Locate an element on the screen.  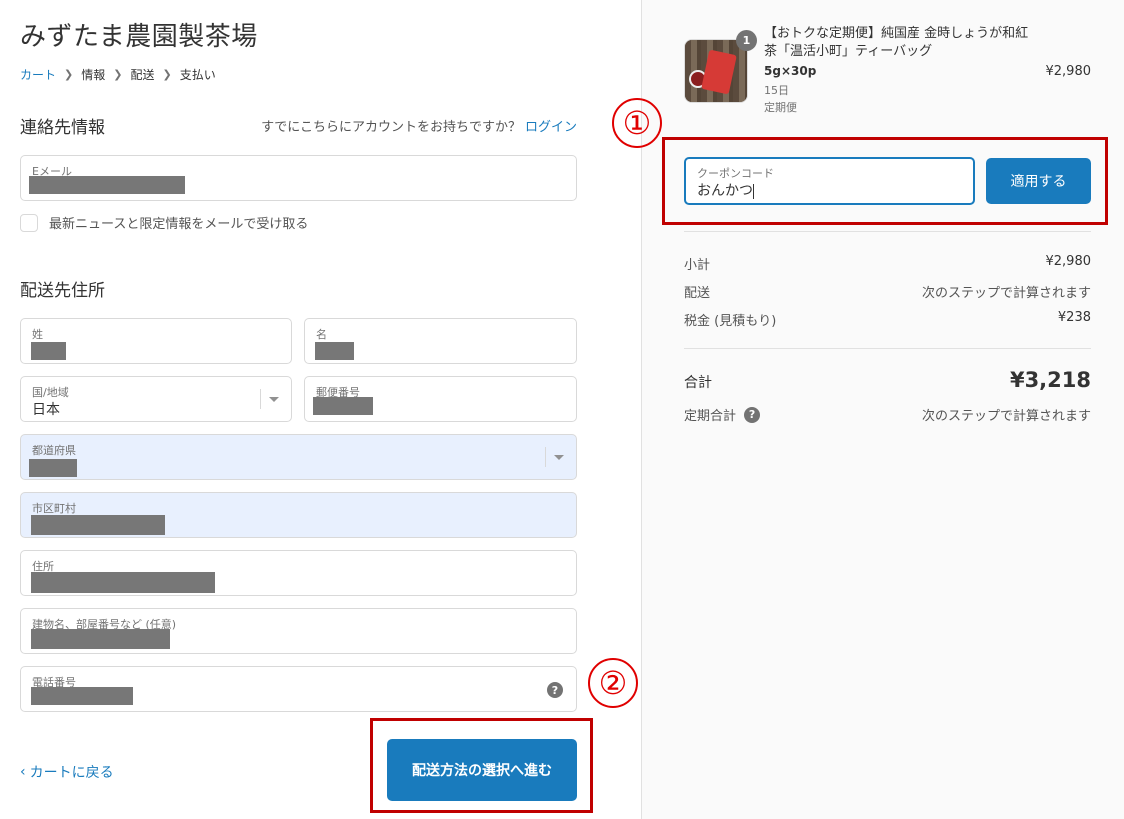
have-account-text: すでにこちらにアカウントをお持ちですか？ is located at coordinates (391, 127).